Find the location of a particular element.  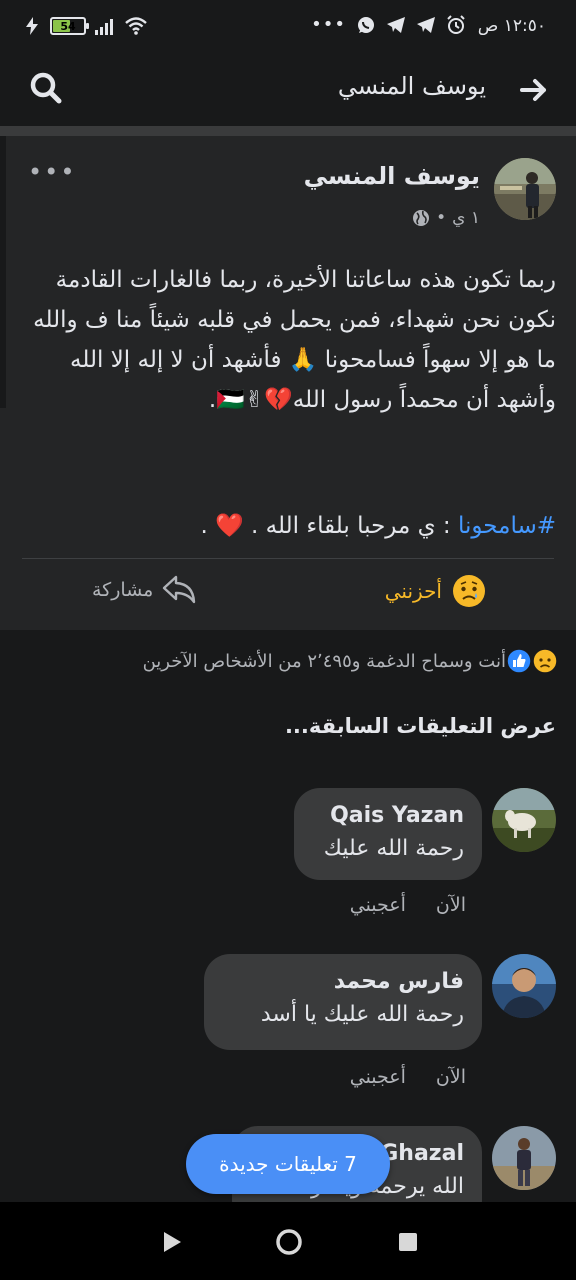

post-author-name: يوسف المنسي is located at coordinates (392, 176).